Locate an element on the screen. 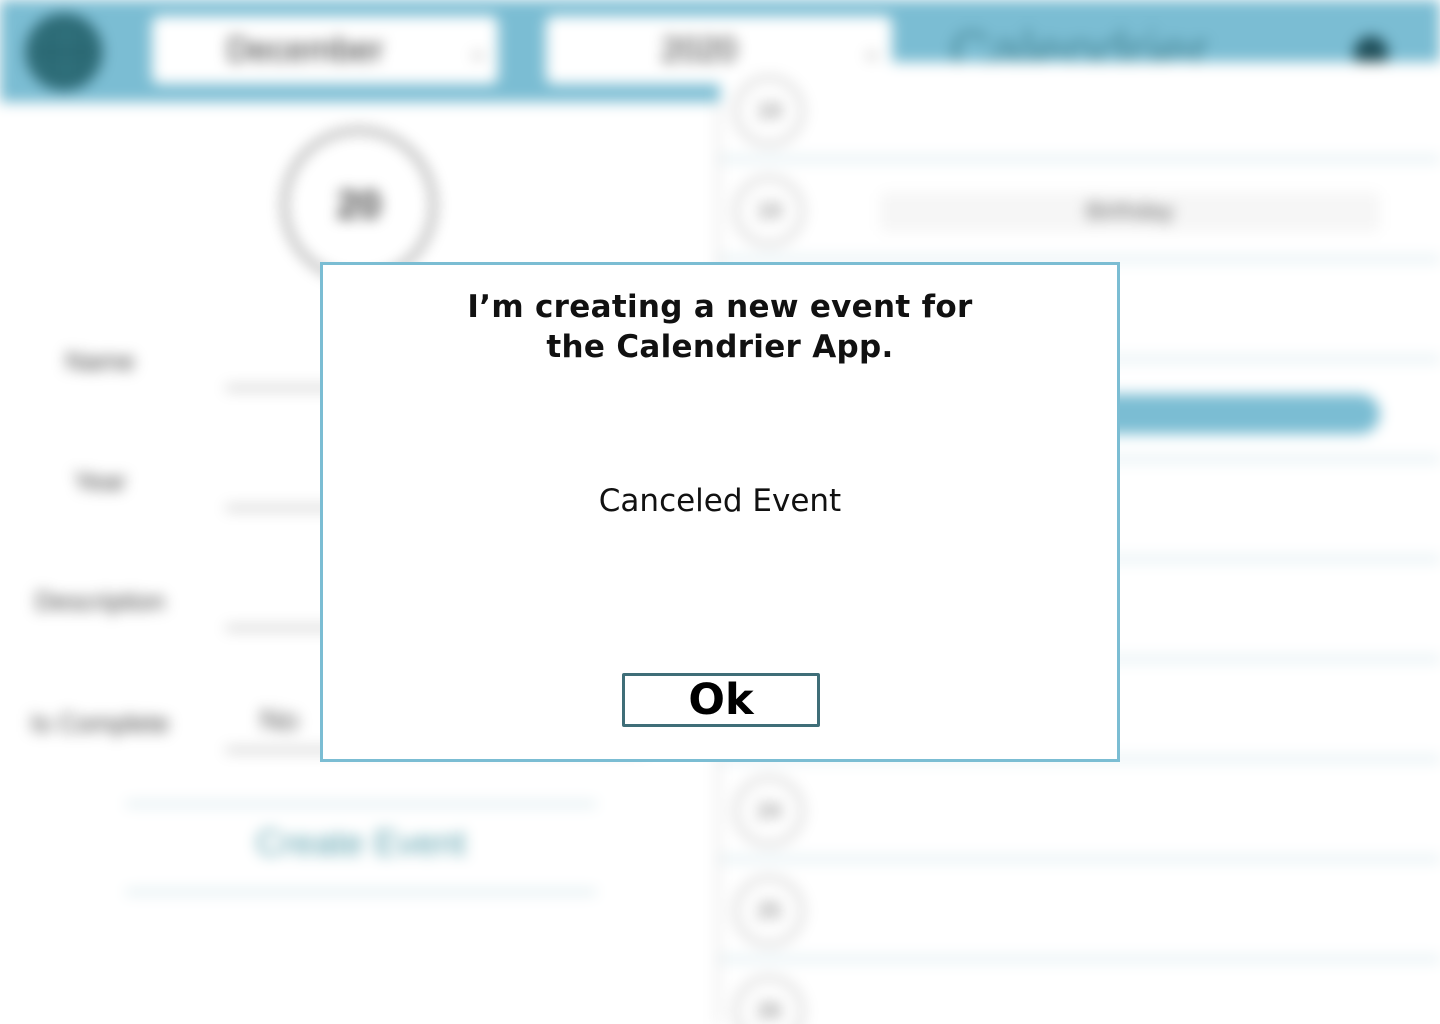 Image resolution: width=1440 pixels, height=1024 pixels. list-item: 25 is located at coordinates (1080, 912).